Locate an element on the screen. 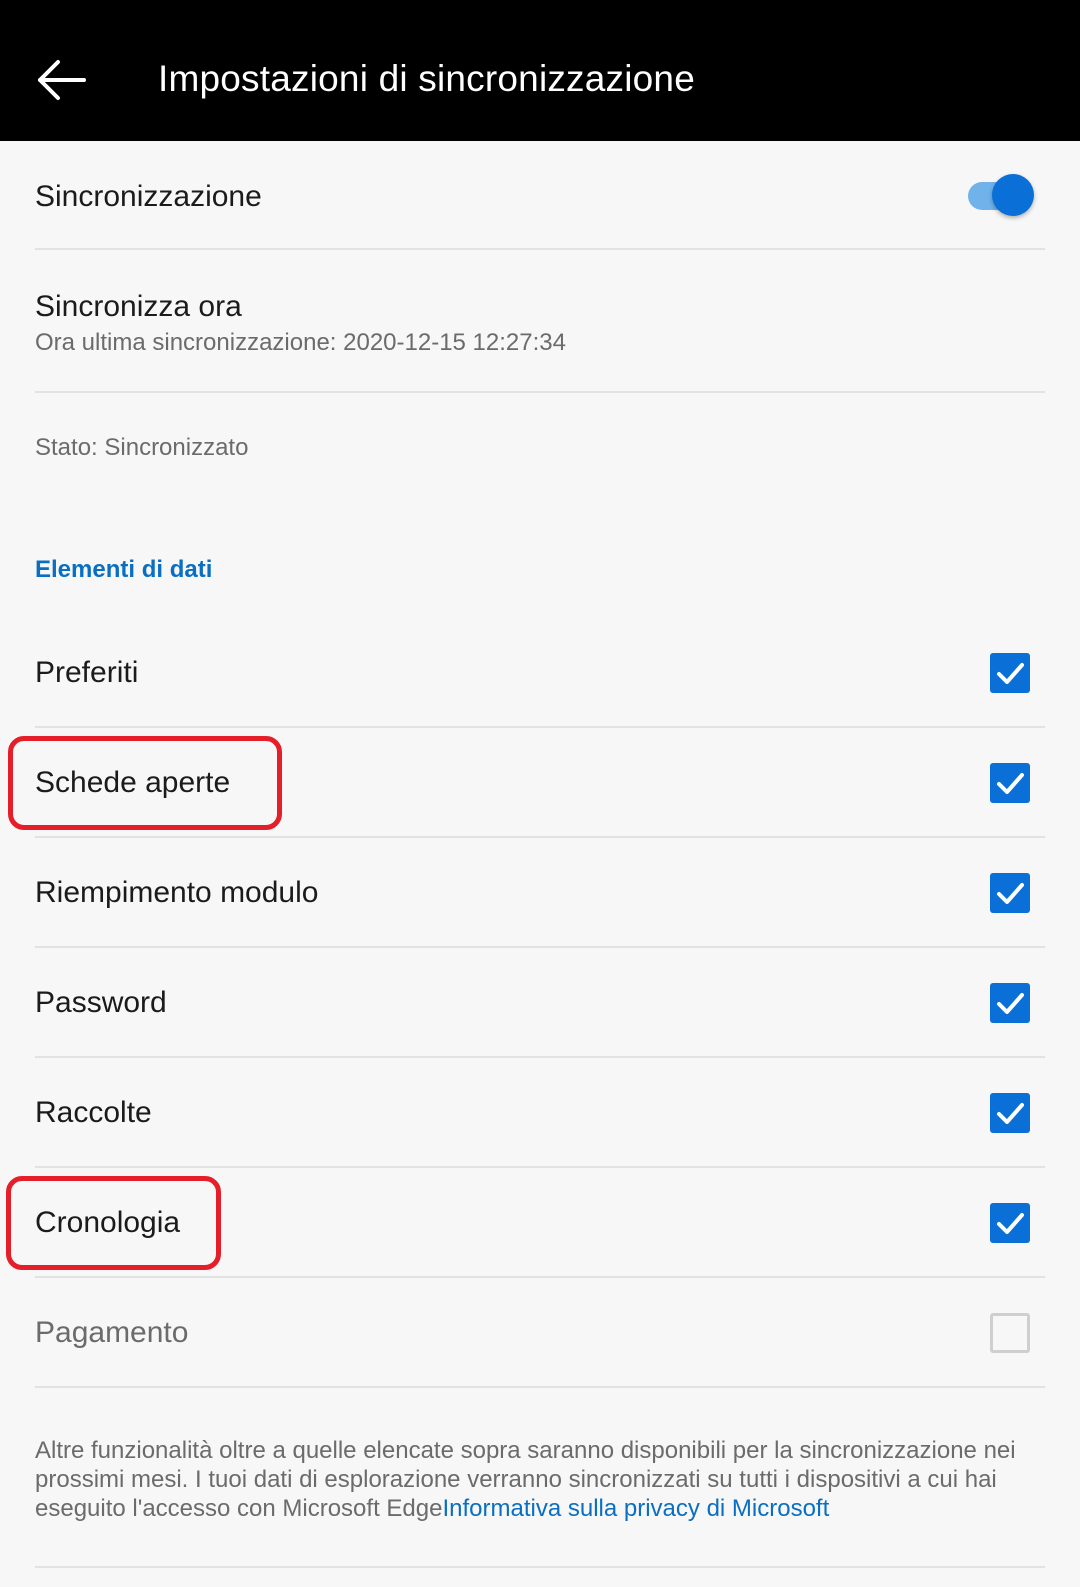 The width and height of the screenshot is (1080, 1587). page-title: Impostazioni di sincronizzazione is located at coordinates (426, 78).